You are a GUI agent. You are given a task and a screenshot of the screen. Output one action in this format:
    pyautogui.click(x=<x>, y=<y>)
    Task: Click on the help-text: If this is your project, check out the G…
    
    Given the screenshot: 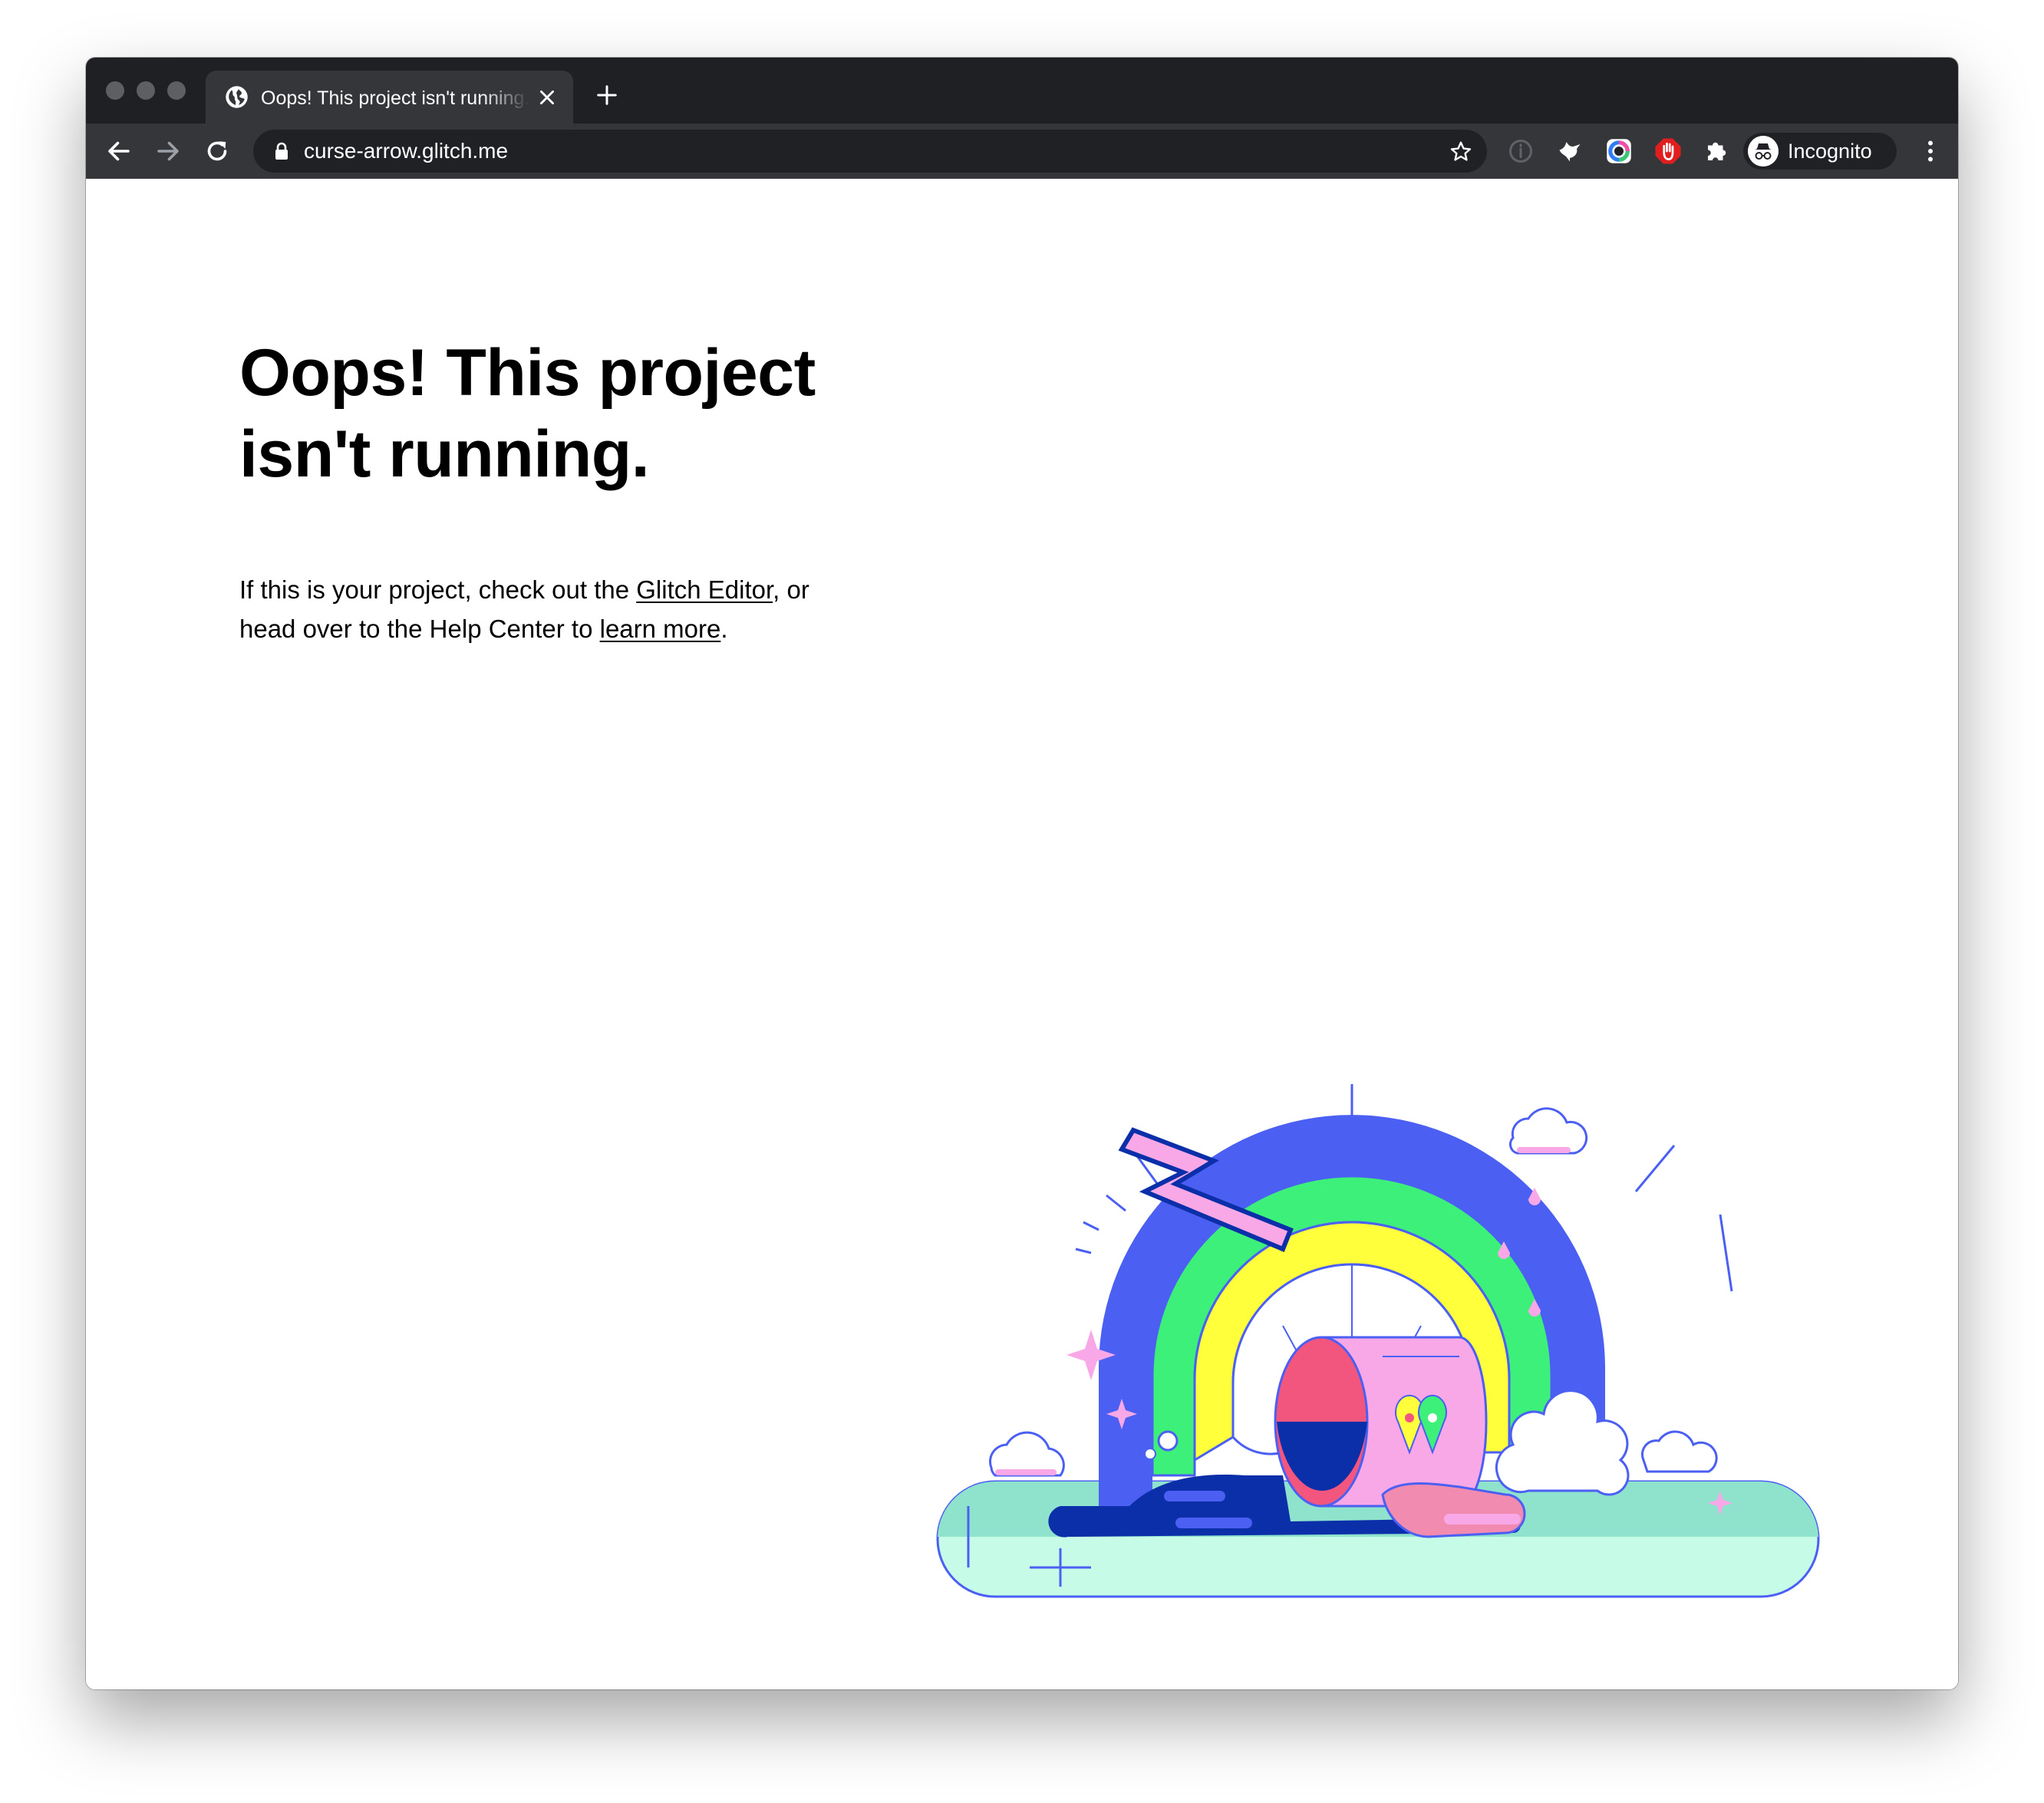 What is the action you would take?
    pyautogui.click(x=554, y=609)
    